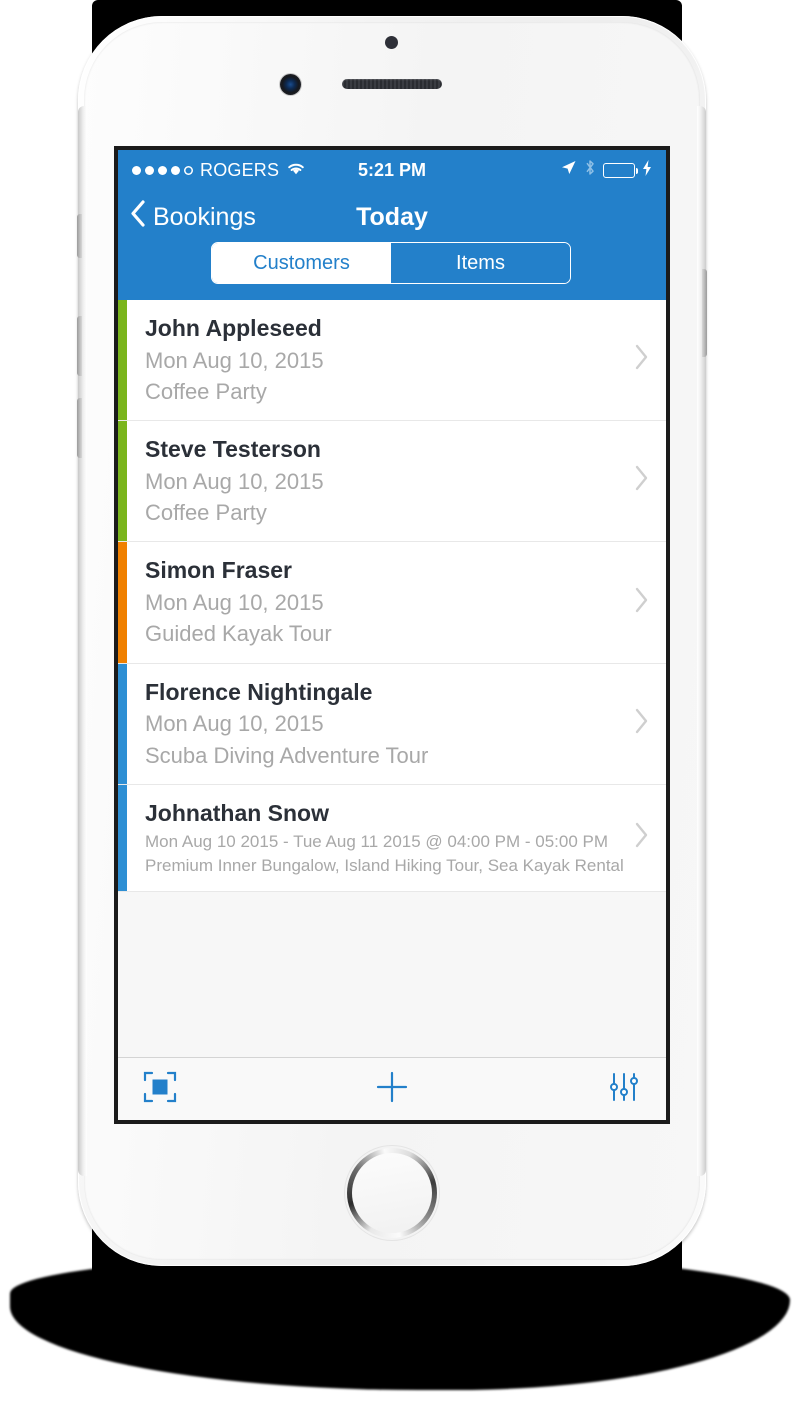  Describe the element at coordinates (704, 313) in the screenshot. I see `power-button` at that location.